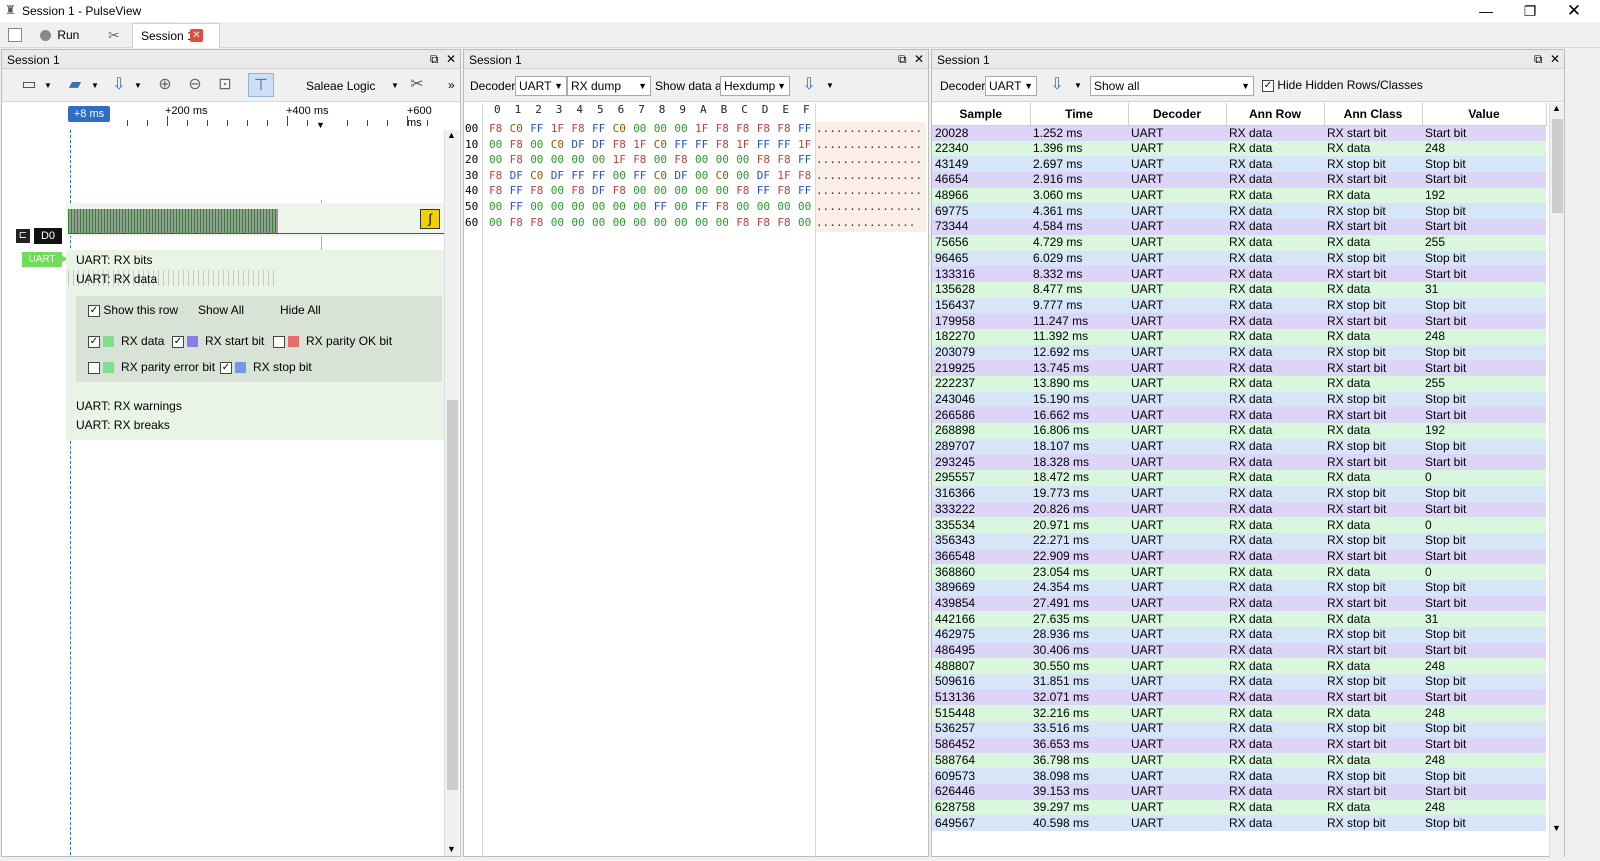 The width and height of the screenshot is (1600, 861). I want to click on checkbox-icon, so click(94, 367).